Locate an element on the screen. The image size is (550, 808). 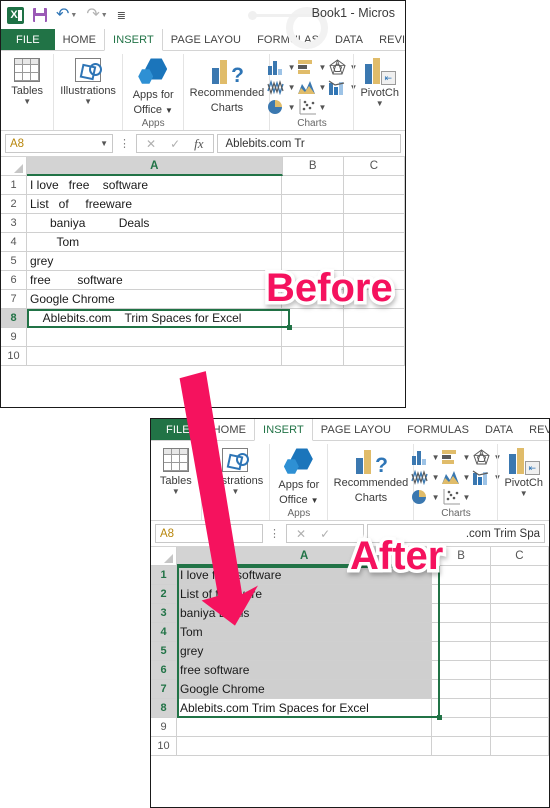
pivotchart-button: ⇤ PivotCh ▼ is located at coordinates (379, 82).